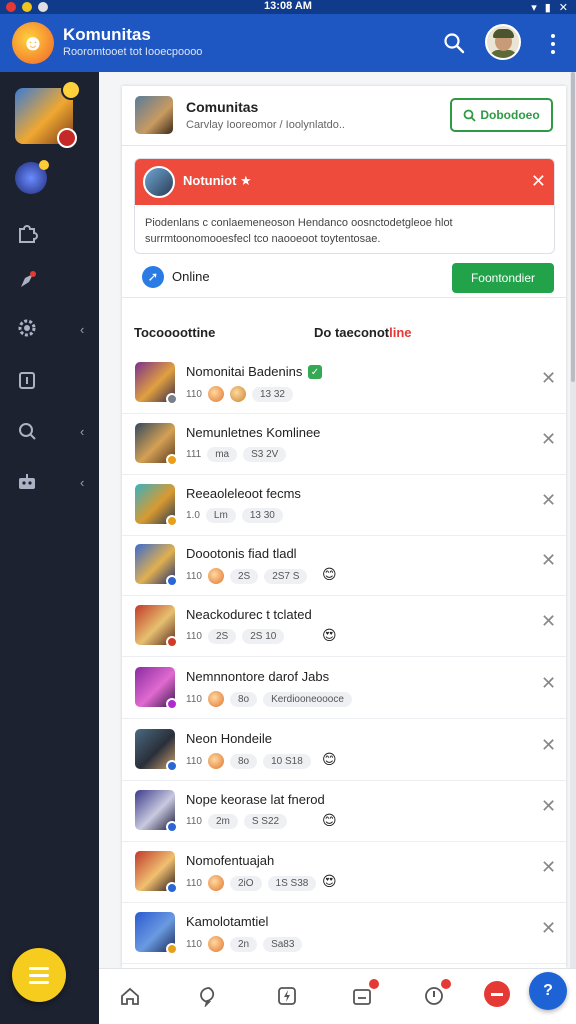 The height and width of the screenshot is (1024, 576). What do you see at coordinates (222, 636) in the screenshot?
I see `row-stat: 2S` at bounding box center [222, 636].